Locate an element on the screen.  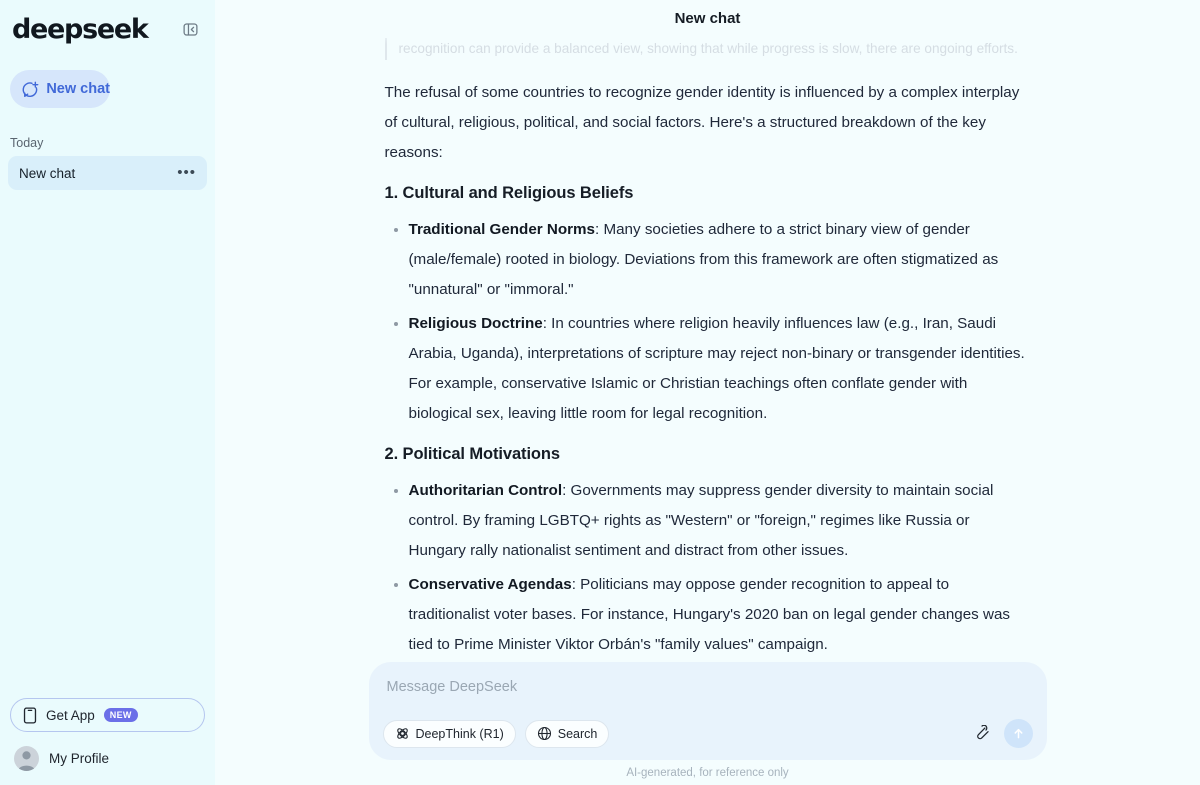
mobile-phone-icon is located at coordinates (30, 715).